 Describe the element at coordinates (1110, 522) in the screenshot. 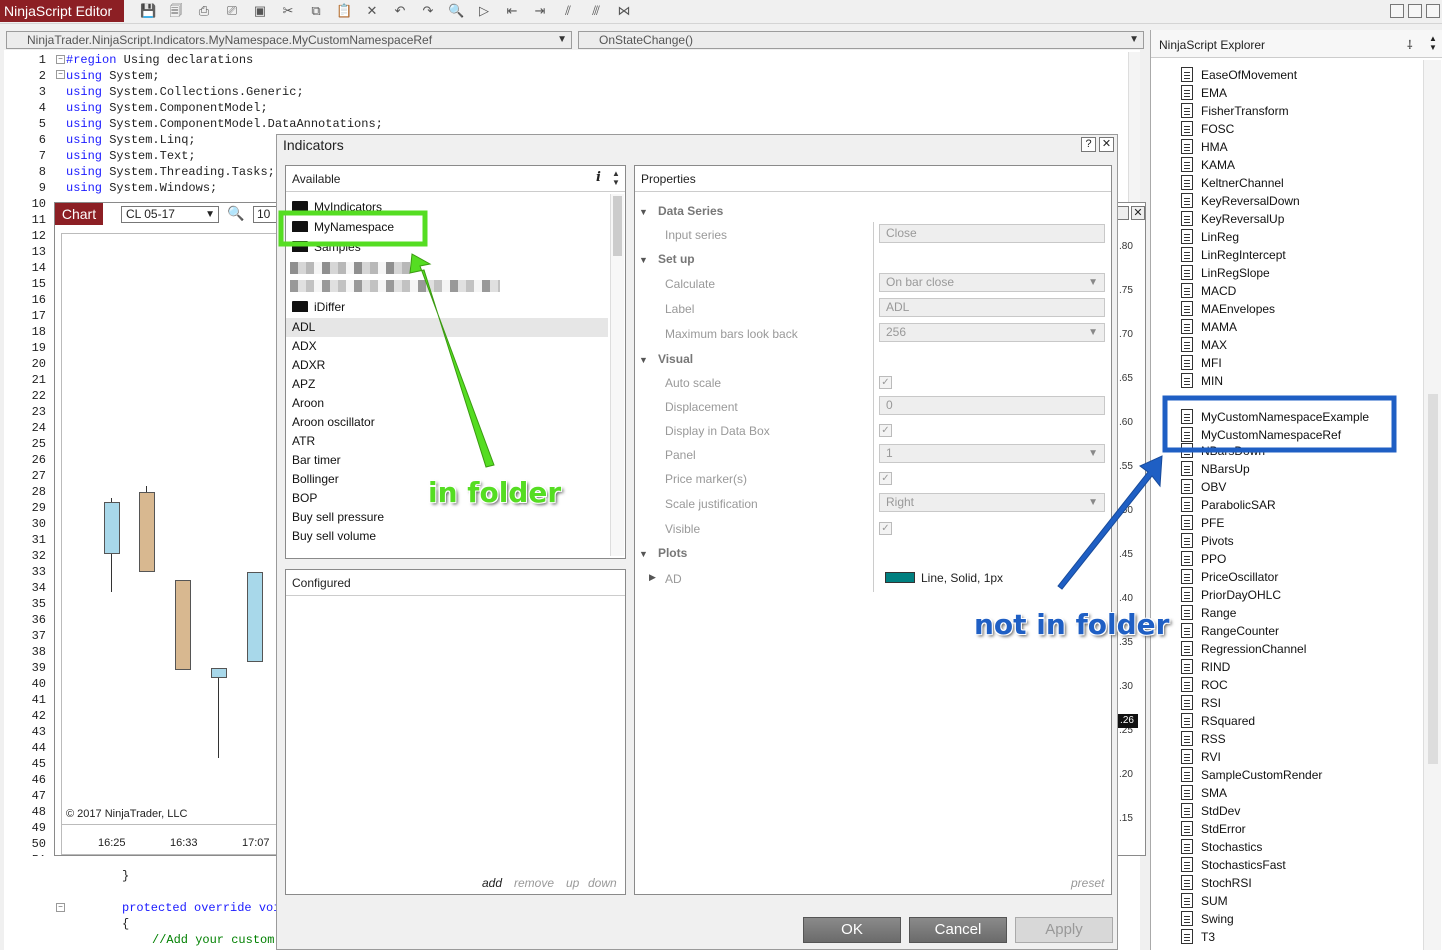

I see `blue-arrow` at that location.